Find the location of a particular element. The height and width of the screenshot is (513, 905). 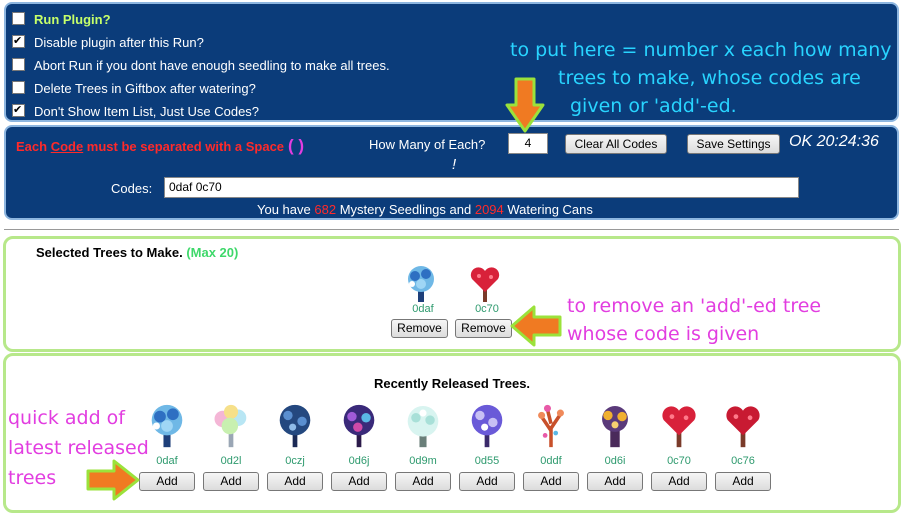

coral-tree-icon is located at coordinates (551, 426).